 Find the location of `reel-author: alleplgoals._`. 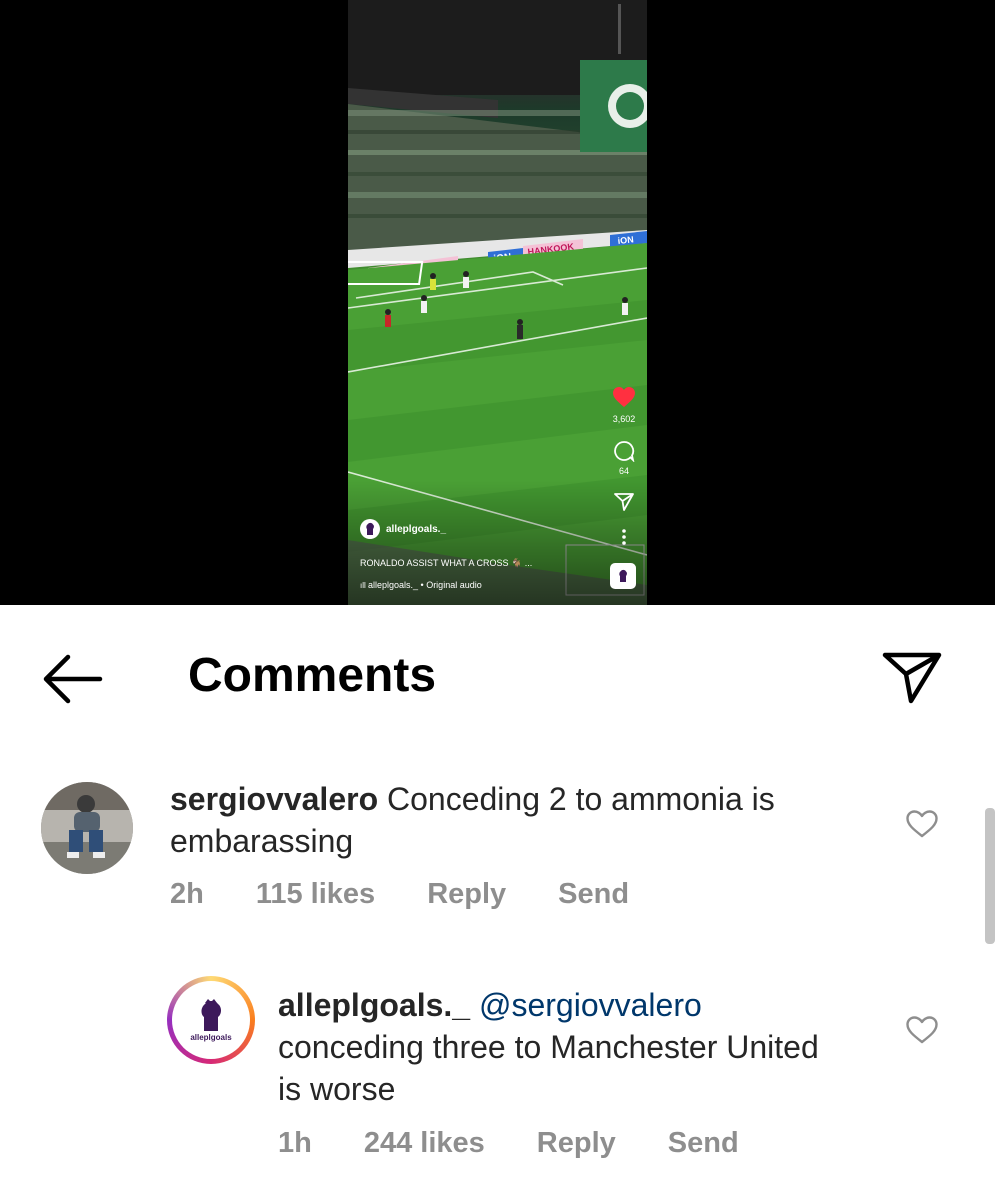

reel-author: alleplgoals._ is located at coordinates (403, 529).